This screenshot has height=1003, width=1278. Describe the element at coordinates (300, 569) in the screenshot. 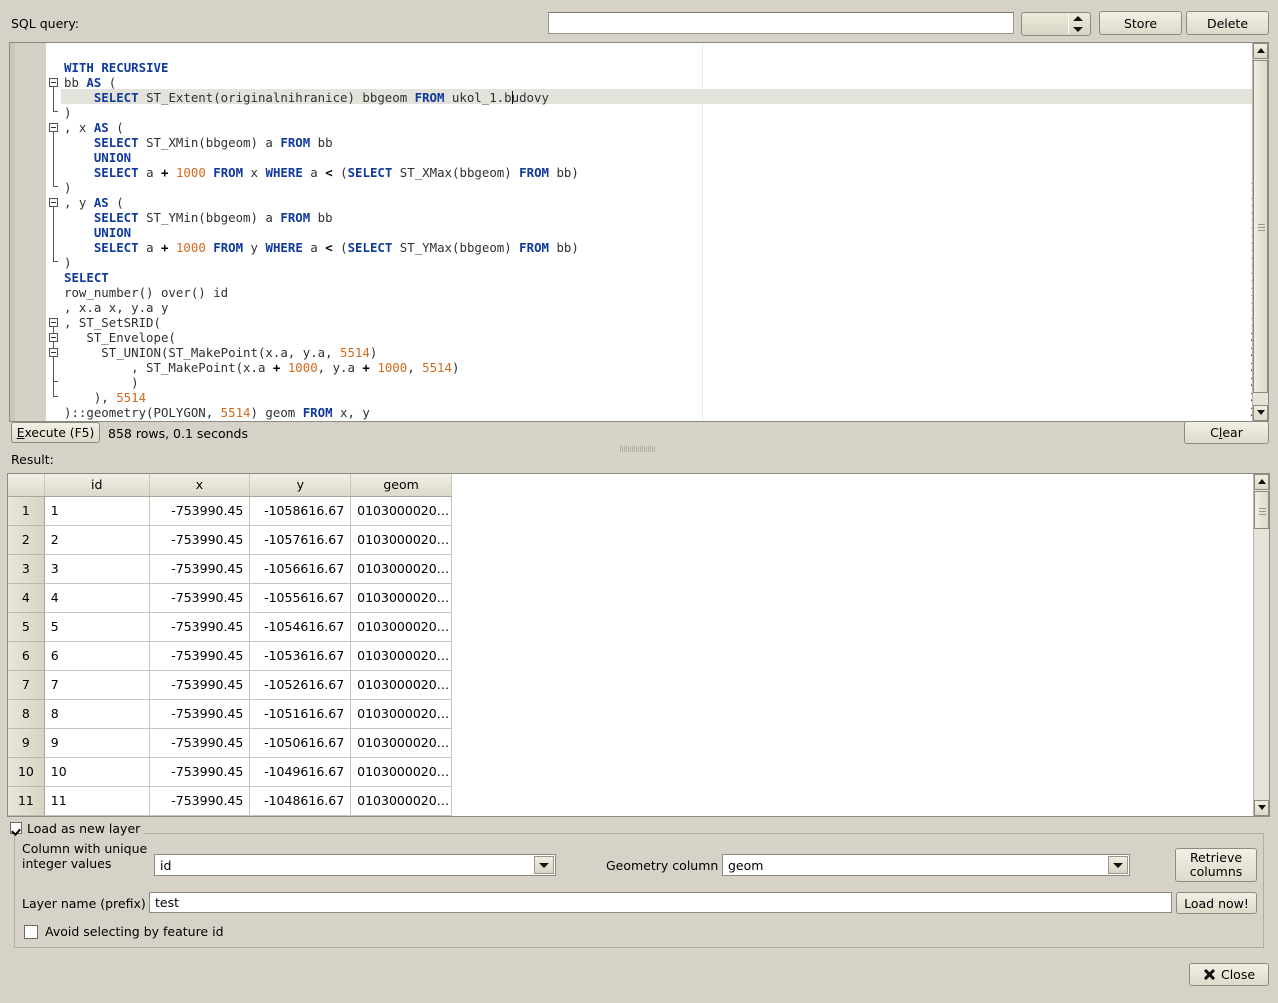

I see `cell-y: -1056616.67` at that location.